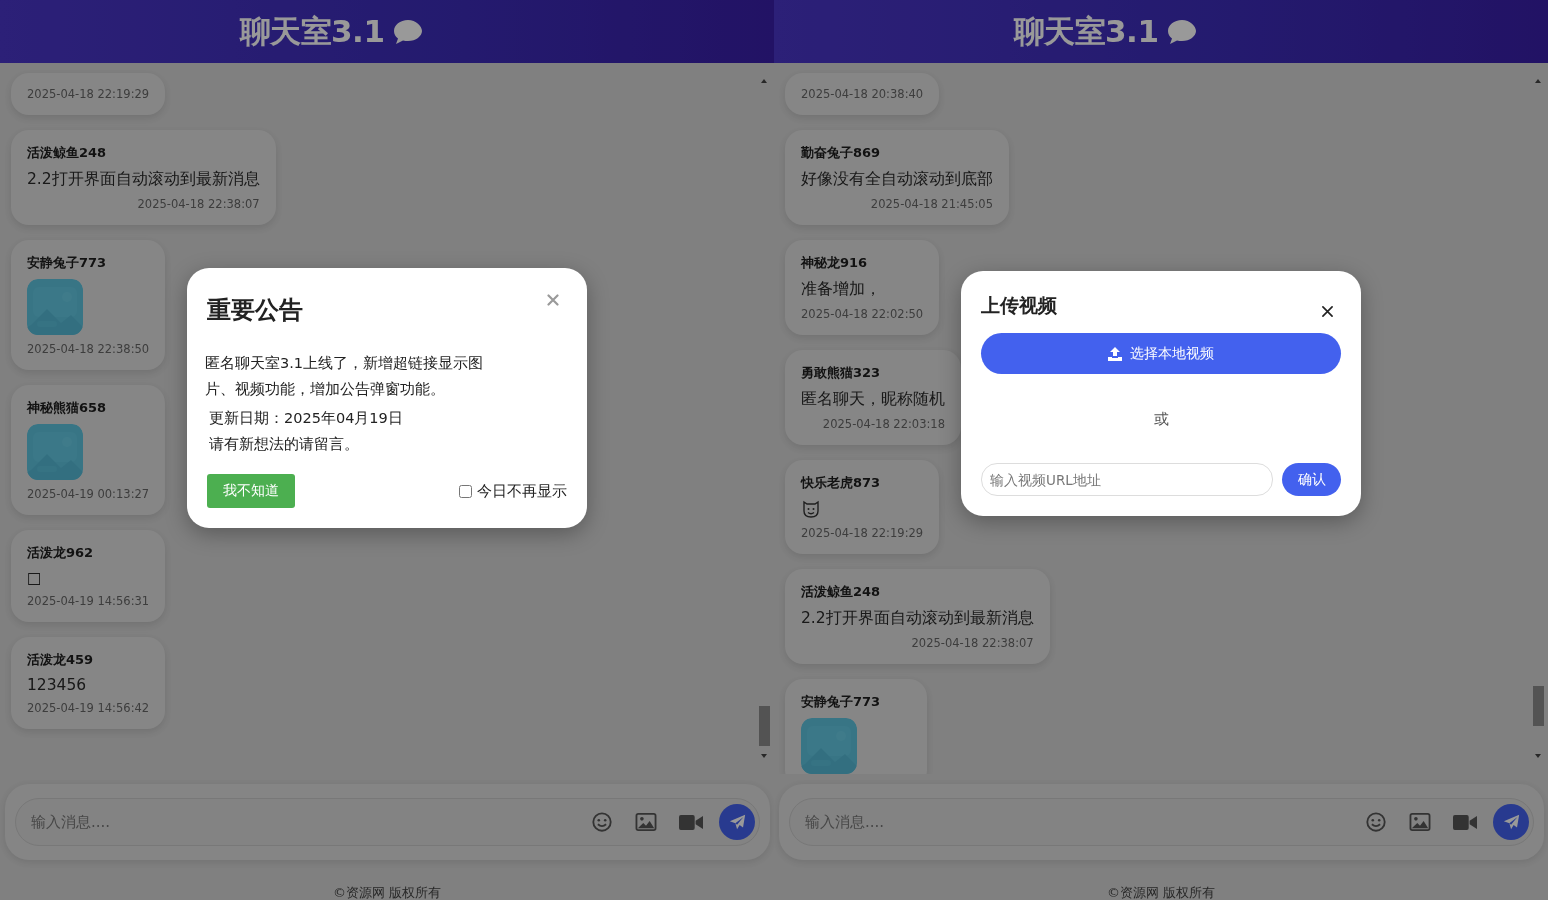 The image size is (1548, 900). I want to click on acknowledge-button: 我不知道, so click(251, 491).